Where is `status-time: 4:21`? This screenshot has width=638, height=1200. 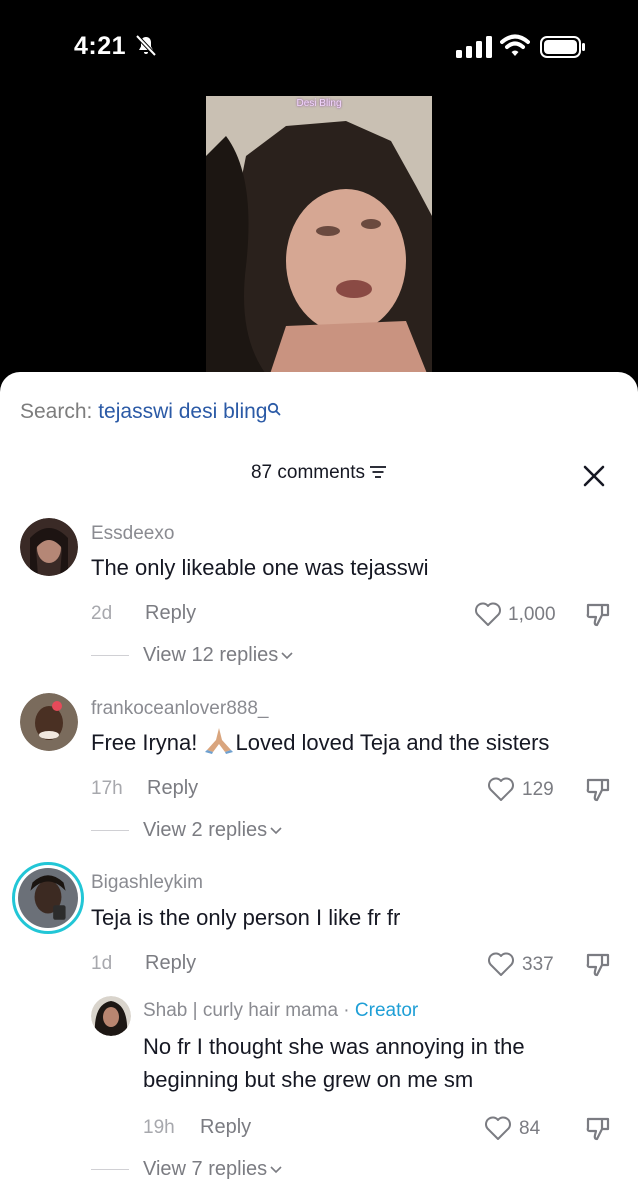 status-time: 4:21 is located at coordinates (100, 46).